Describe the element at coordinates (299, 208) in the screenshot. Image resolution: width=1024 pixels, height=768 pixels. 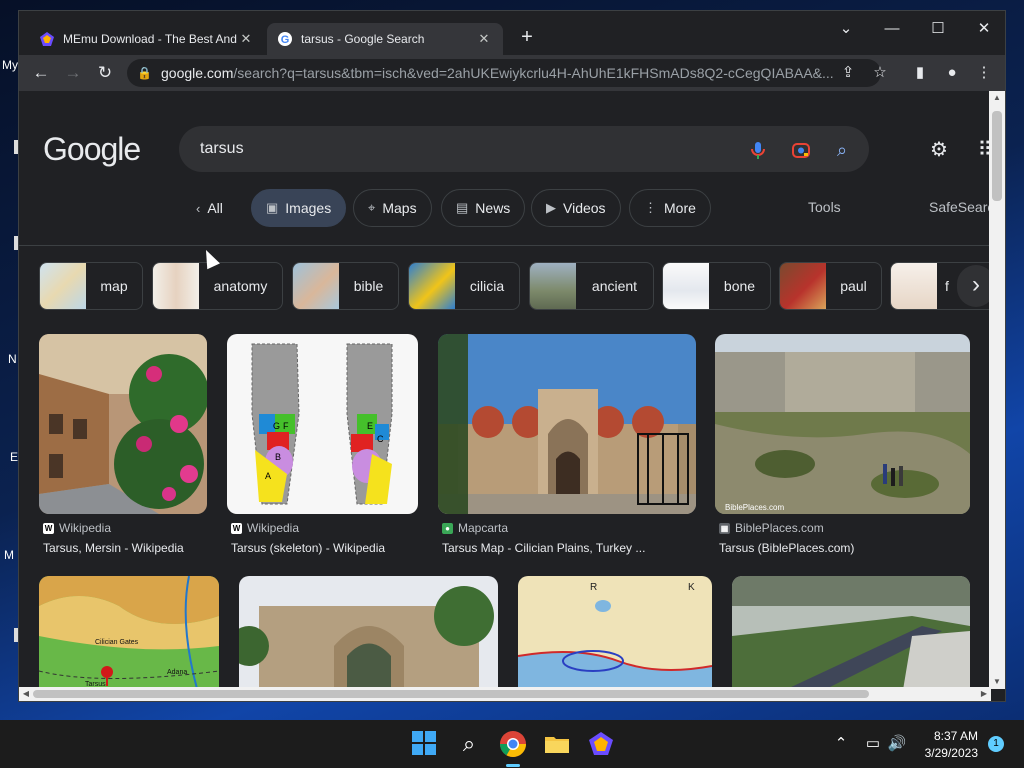
I see `tab-images: ▣ Images` at that location.